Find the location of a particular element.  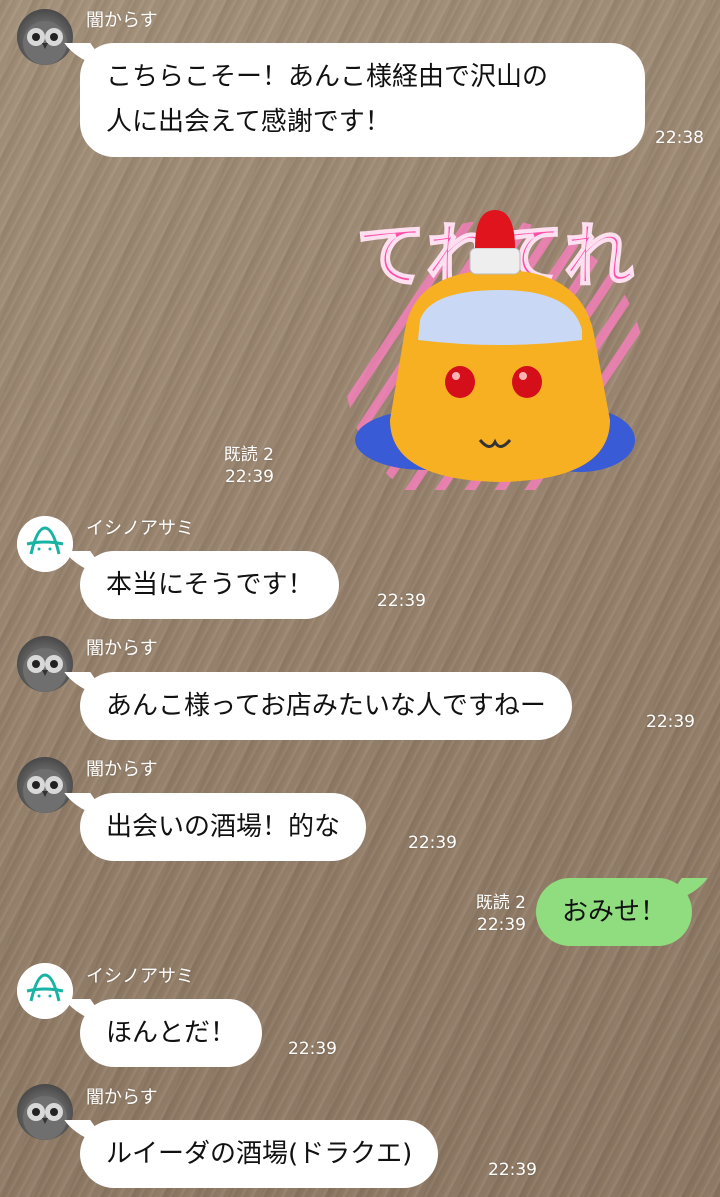

message-text: あんこ様ってお店みたいな人ですねー is located at coordinates (326, 706).